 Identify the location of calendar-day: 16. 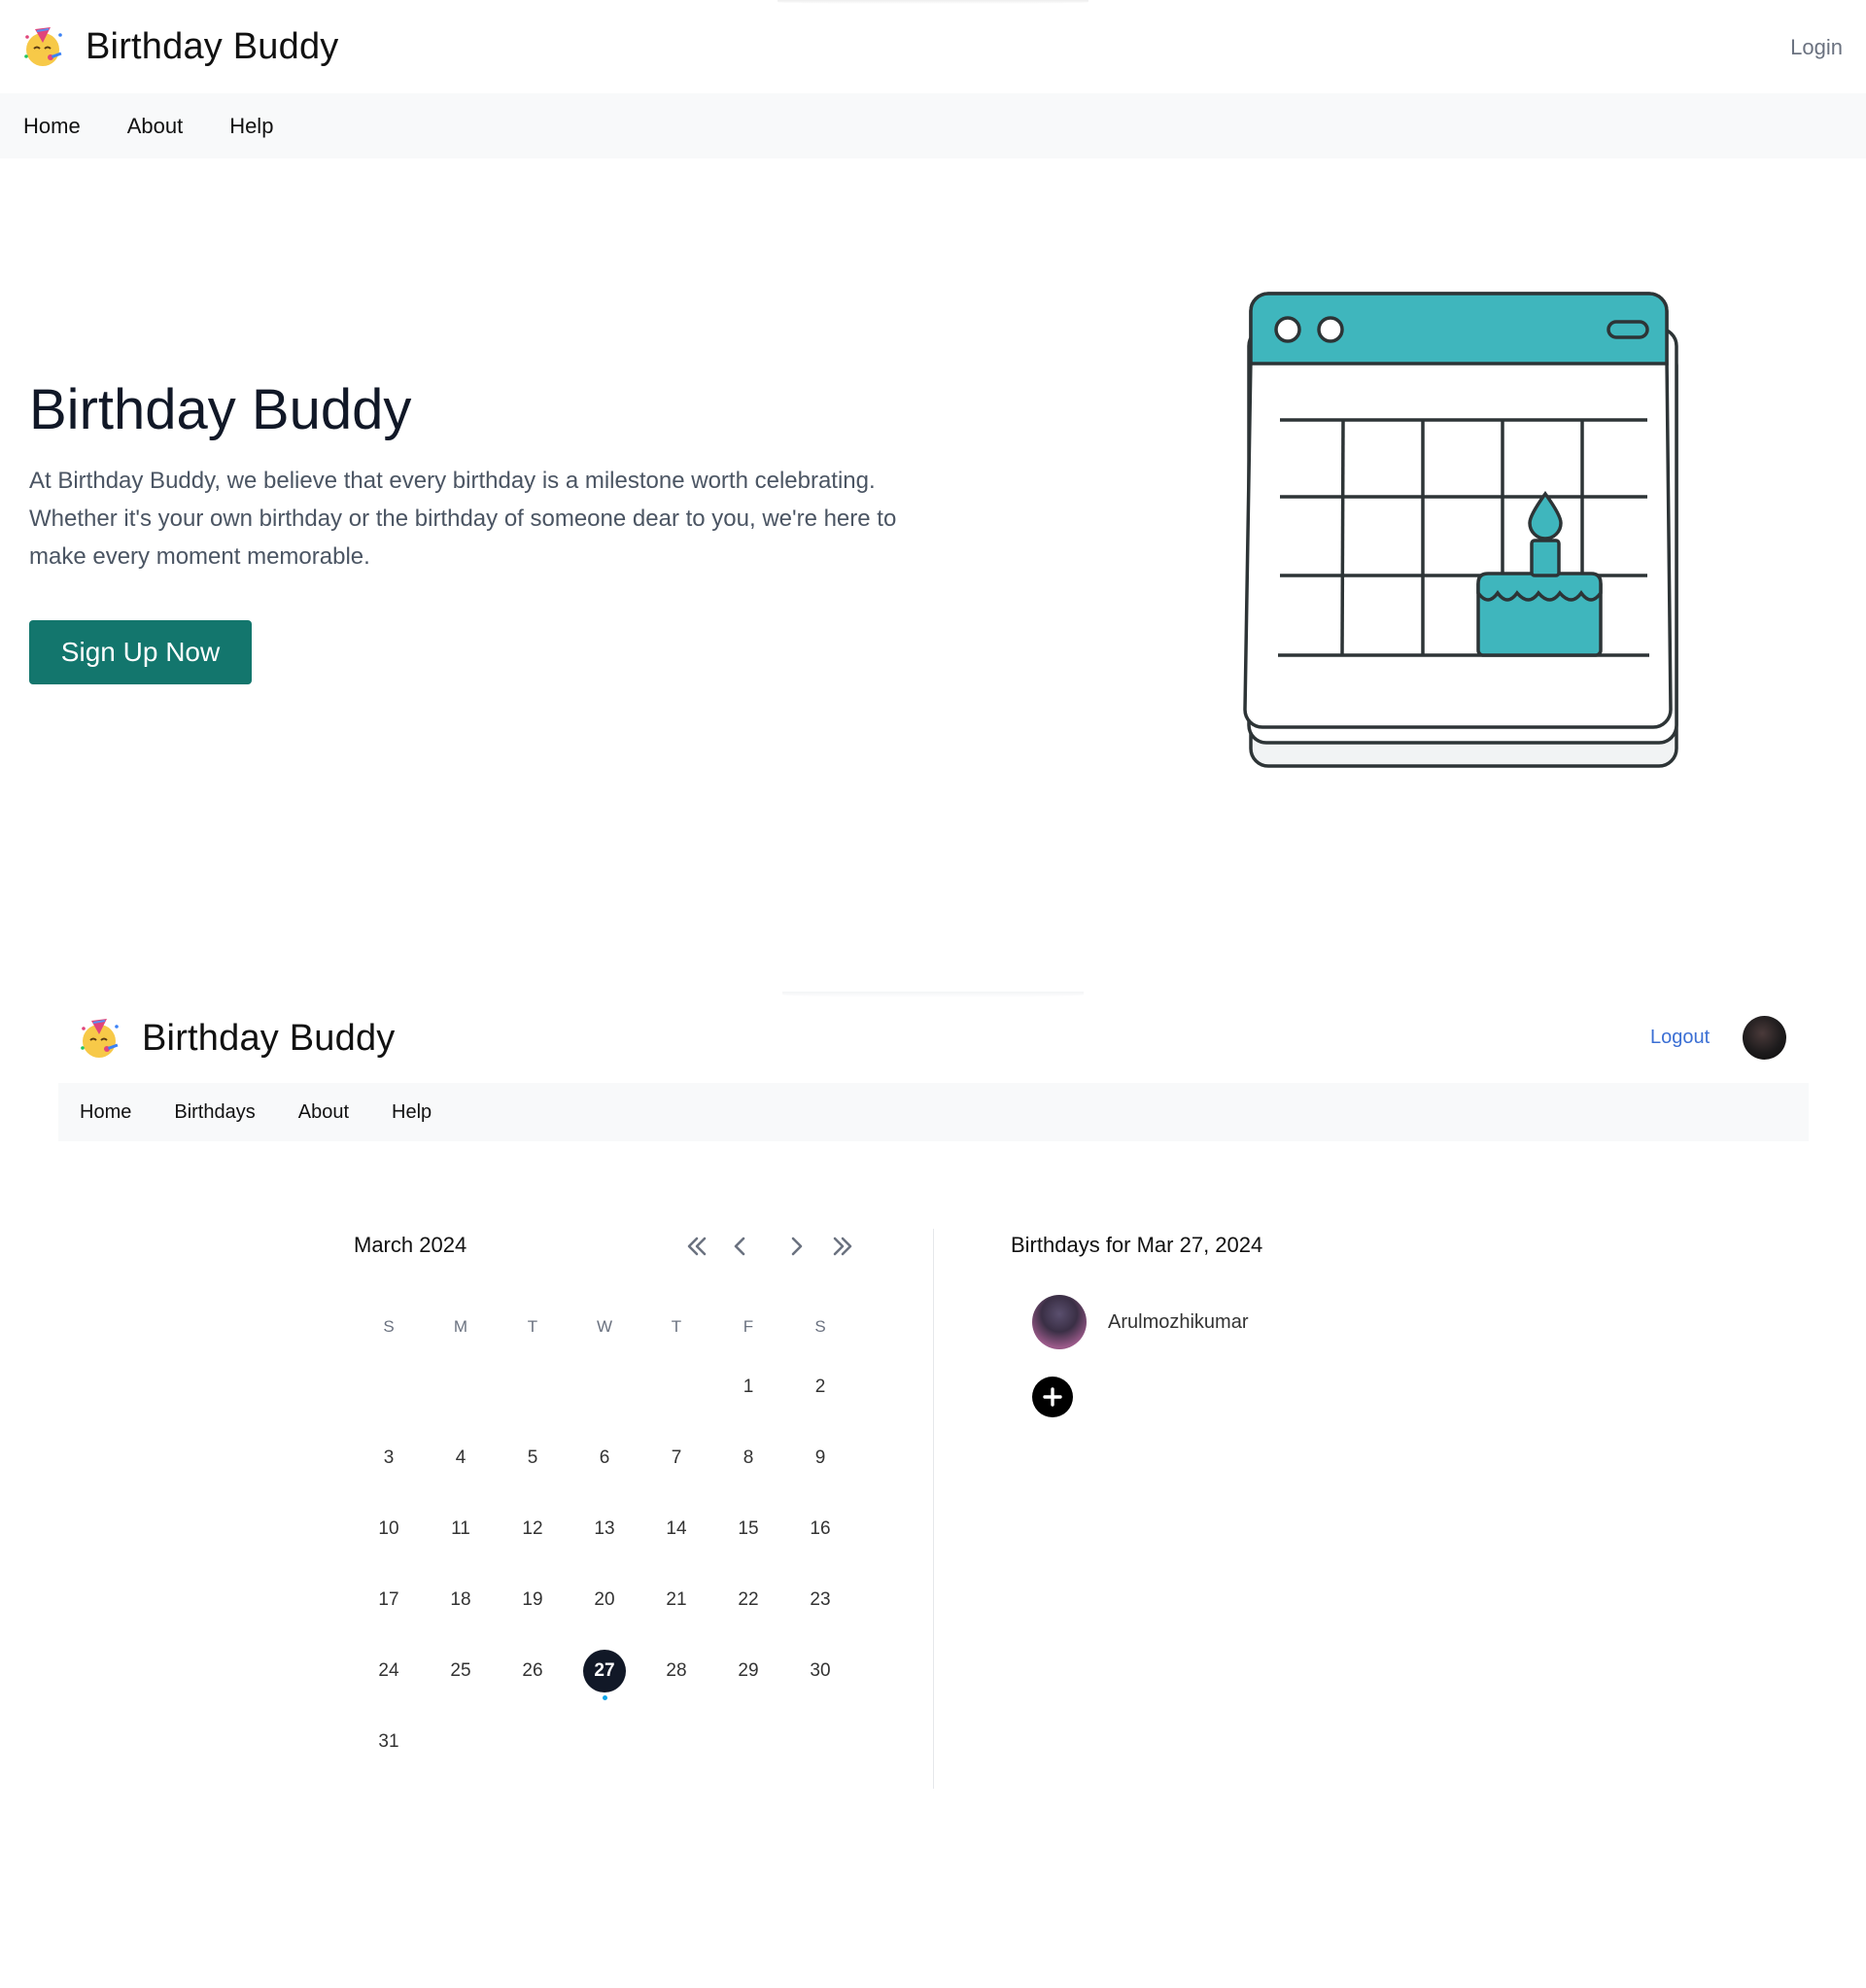
(820, 1530).